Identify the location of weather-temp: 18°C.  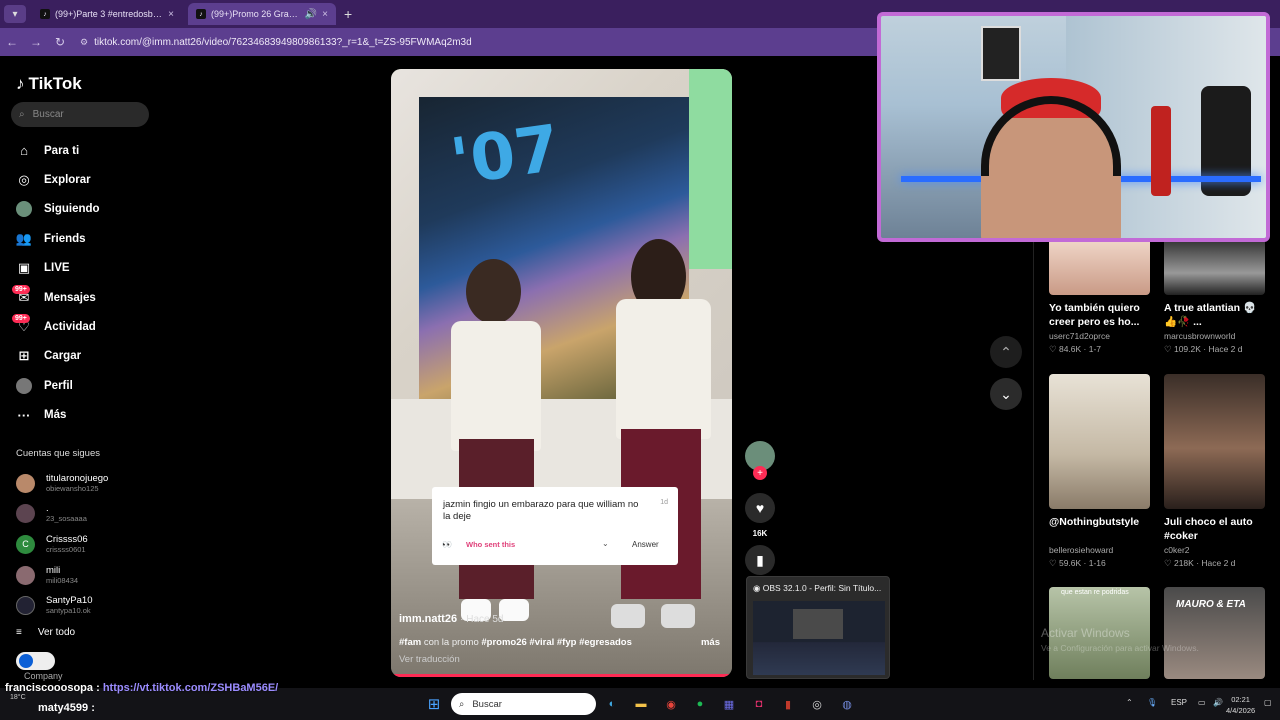
(18, 697).